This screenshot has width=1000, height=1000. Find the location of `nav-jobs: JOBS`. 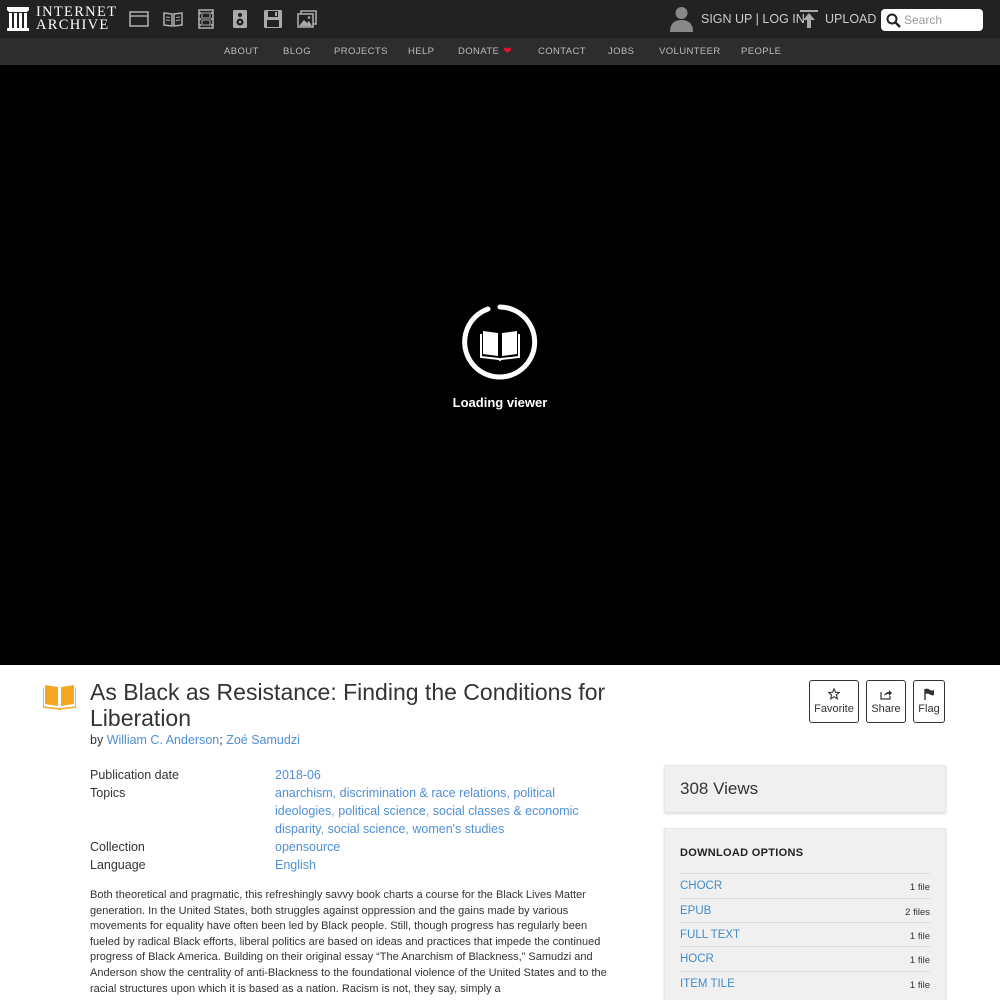

nav-jobs: JOBS is located at coordinates (621, 51).